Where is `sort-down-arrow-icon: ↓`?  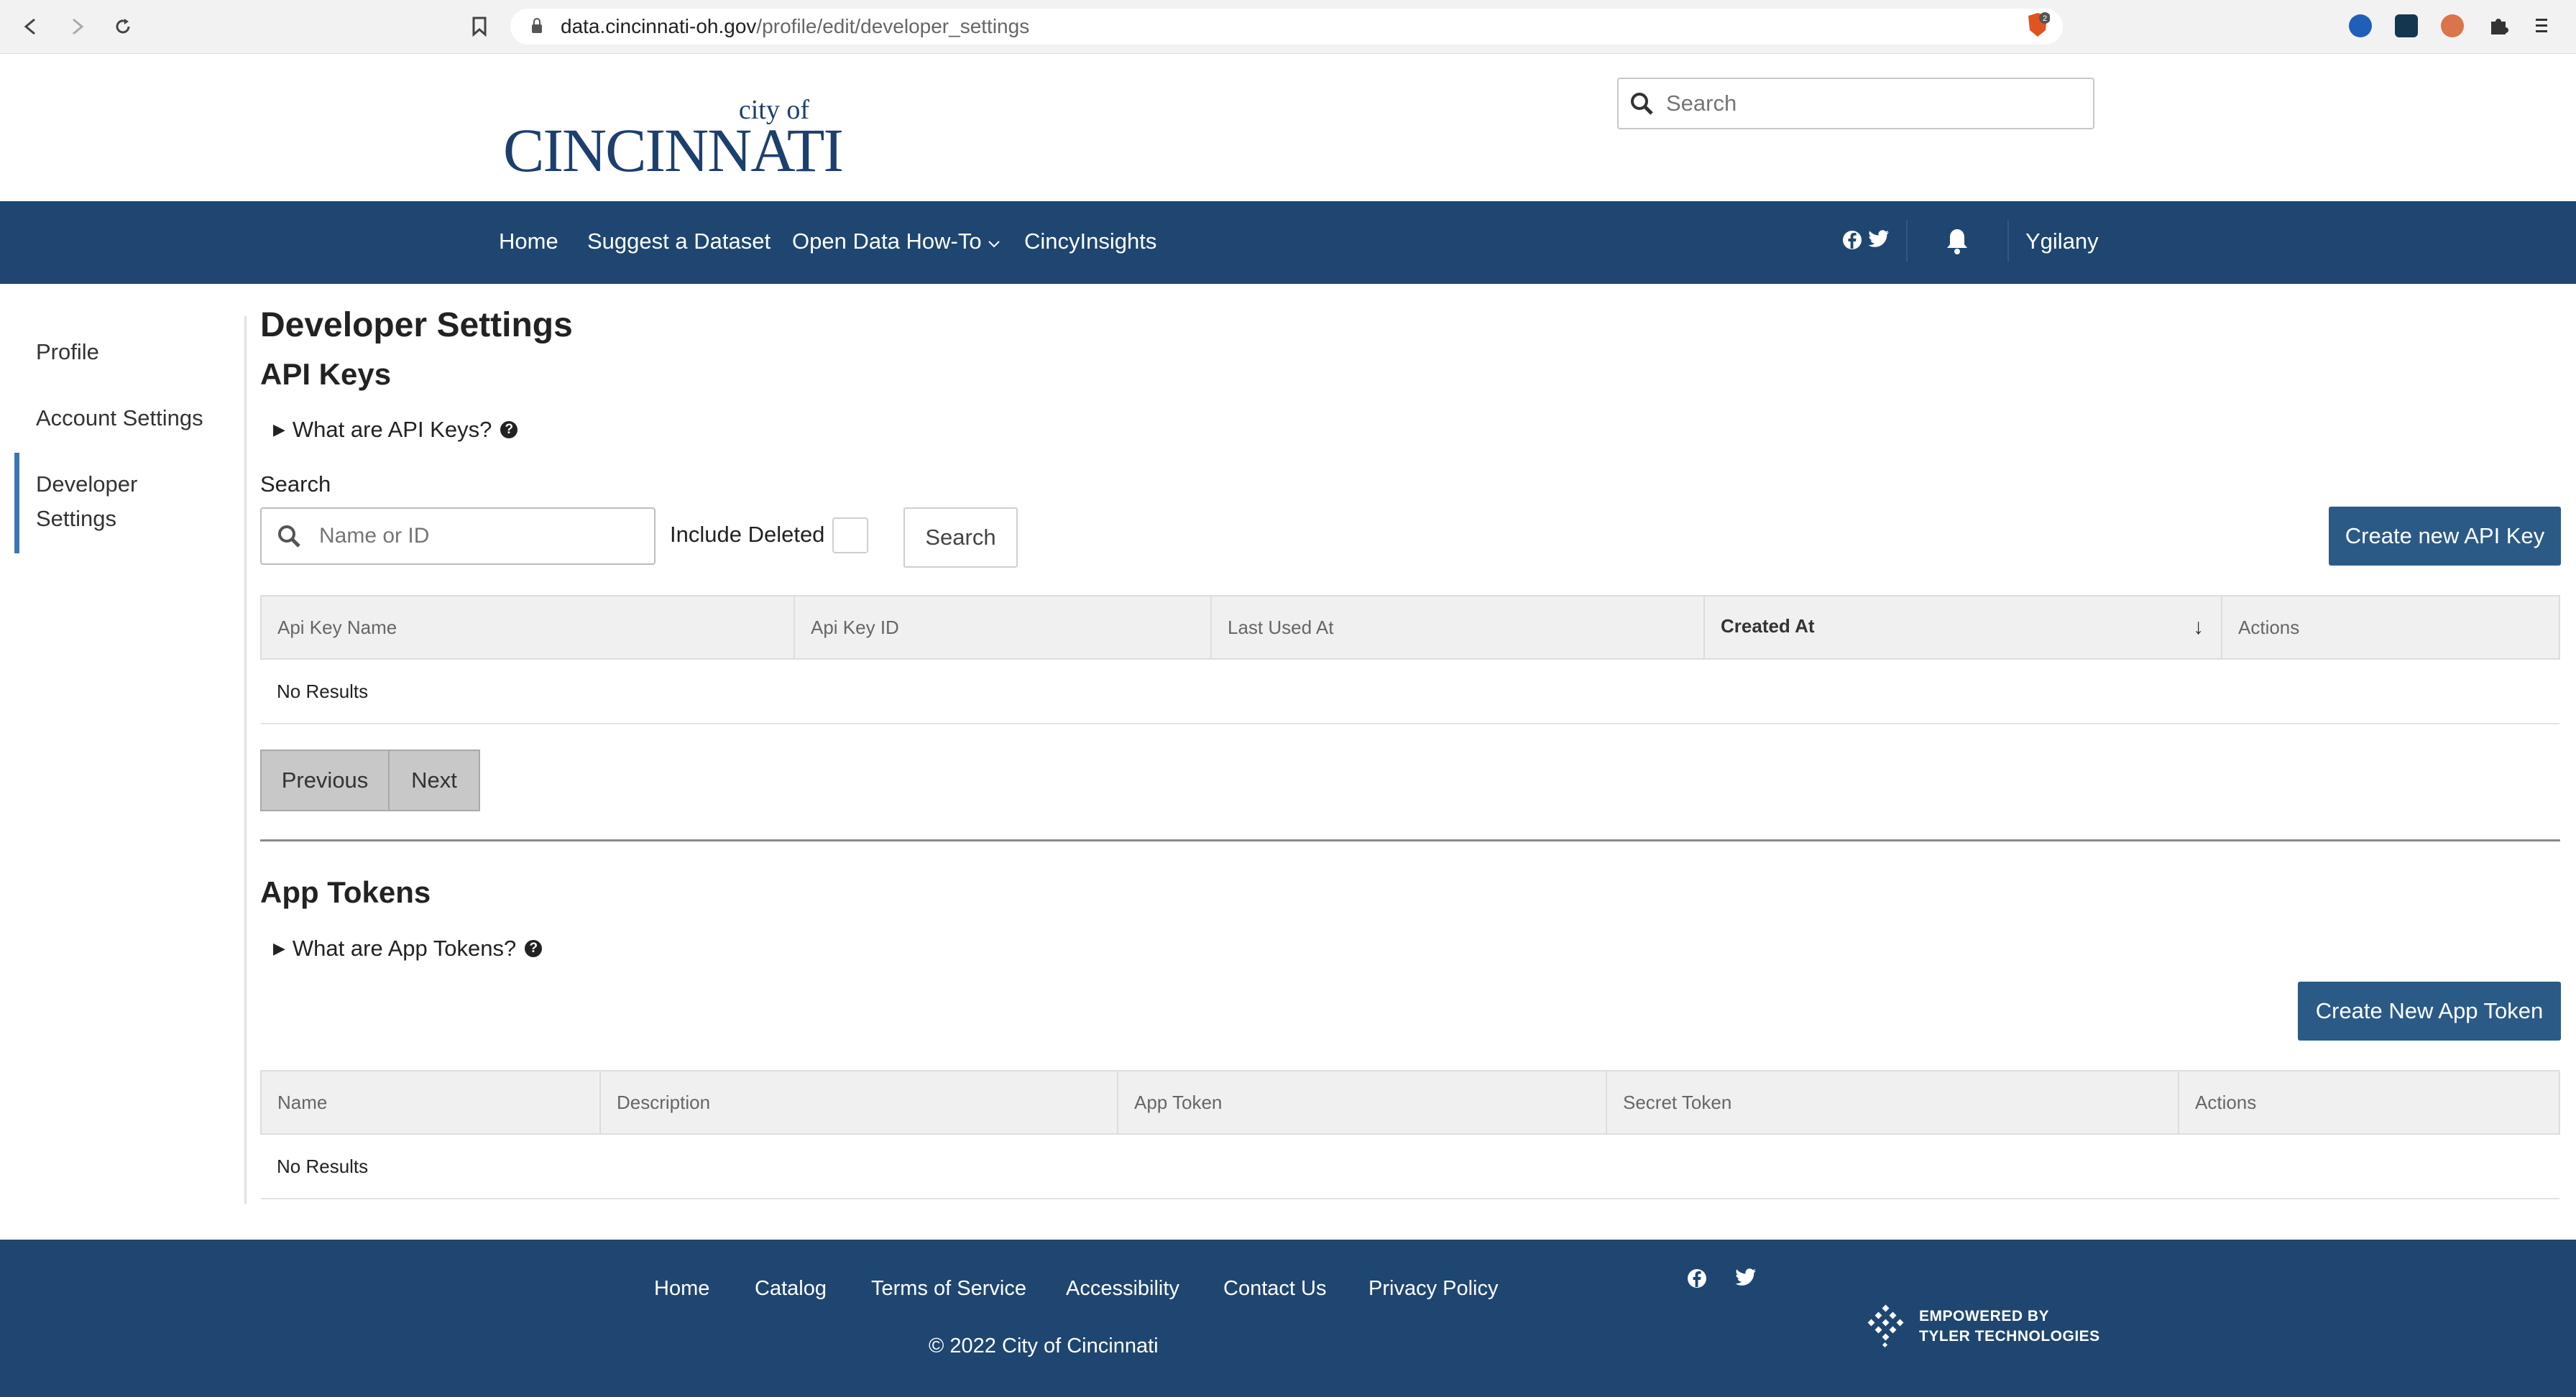 sort-down-arrow-icon: ↓ is located at coordinates (2198, 627).